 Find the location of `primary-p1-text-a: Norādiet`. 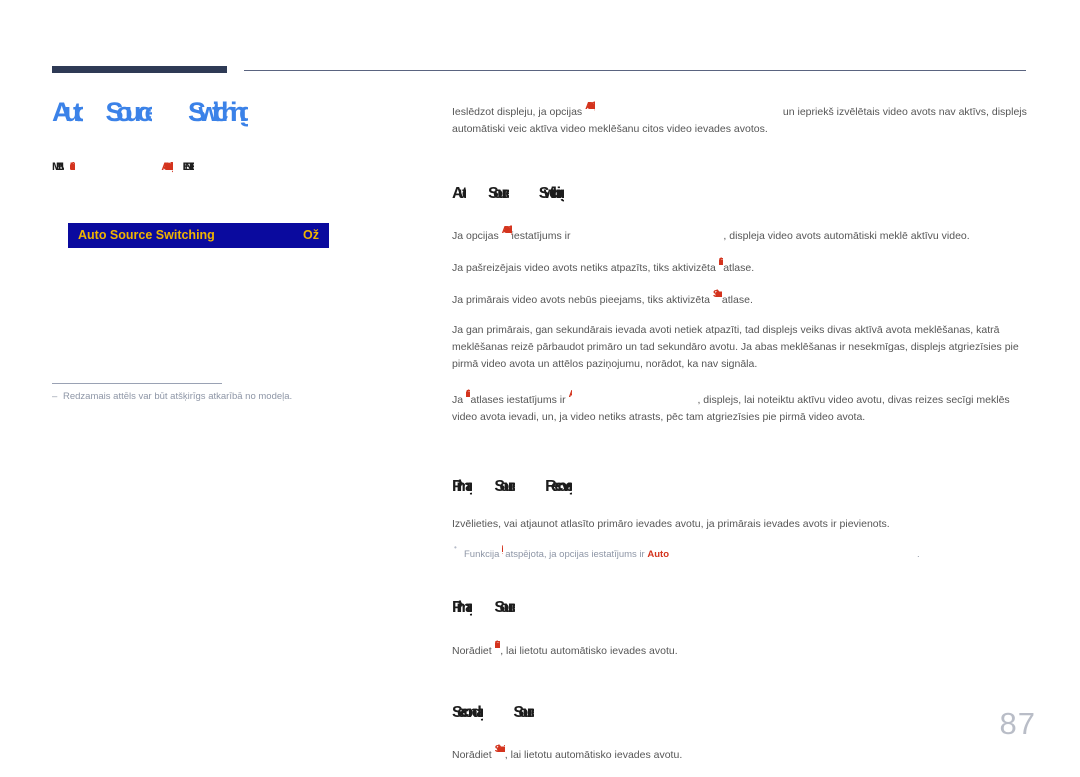

primary-p1-text-a: Norādiet is located at coordinates (473, 650).